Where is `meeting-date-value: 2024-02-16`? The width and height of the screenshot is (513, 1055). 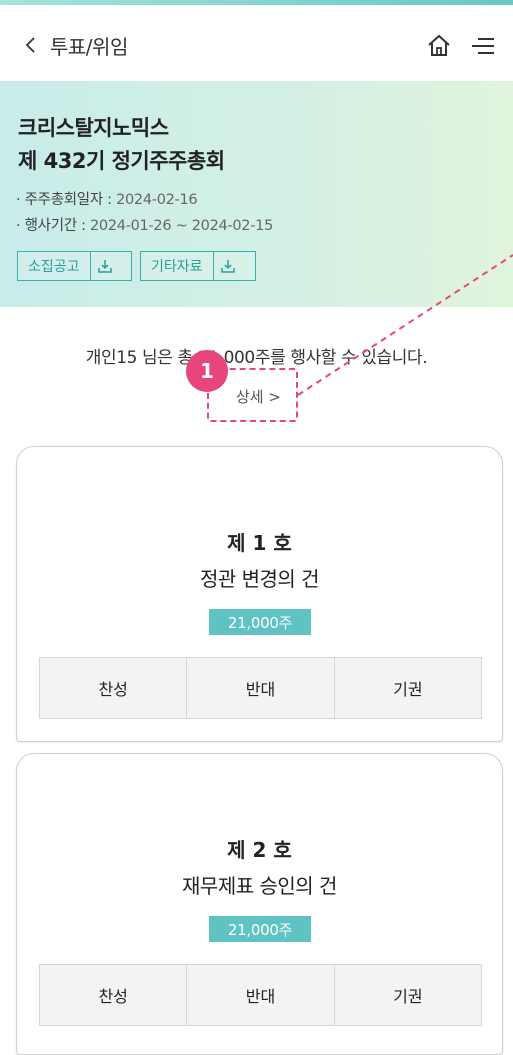 meeting-date-value: 2024-02-16 is located at coordinates (157, 200).